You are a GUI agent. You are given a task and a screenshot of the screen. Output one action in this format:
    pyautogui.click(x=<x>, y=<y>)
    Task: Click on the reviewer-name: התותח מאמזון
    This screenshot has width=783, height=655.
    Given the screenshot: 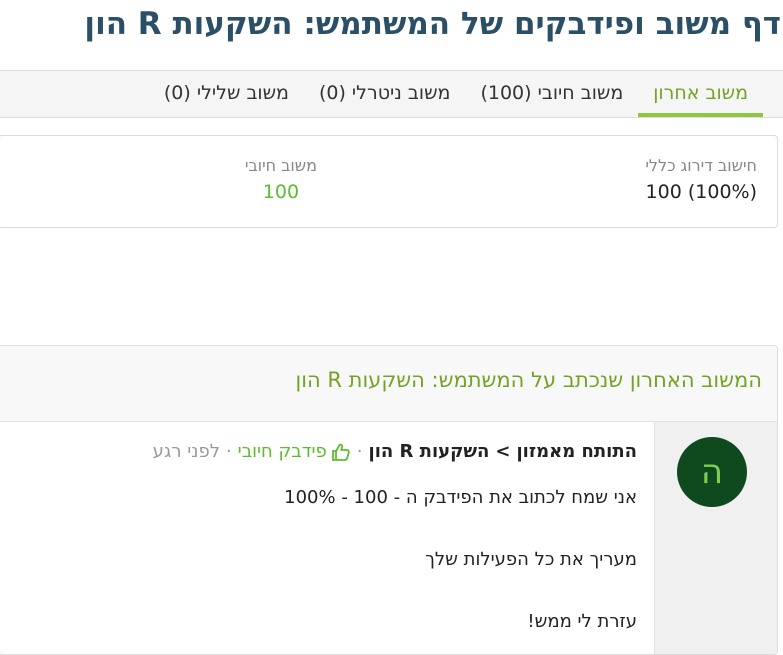 What is the action you would take?
    pyautogui.click(x=577, y=451)
    